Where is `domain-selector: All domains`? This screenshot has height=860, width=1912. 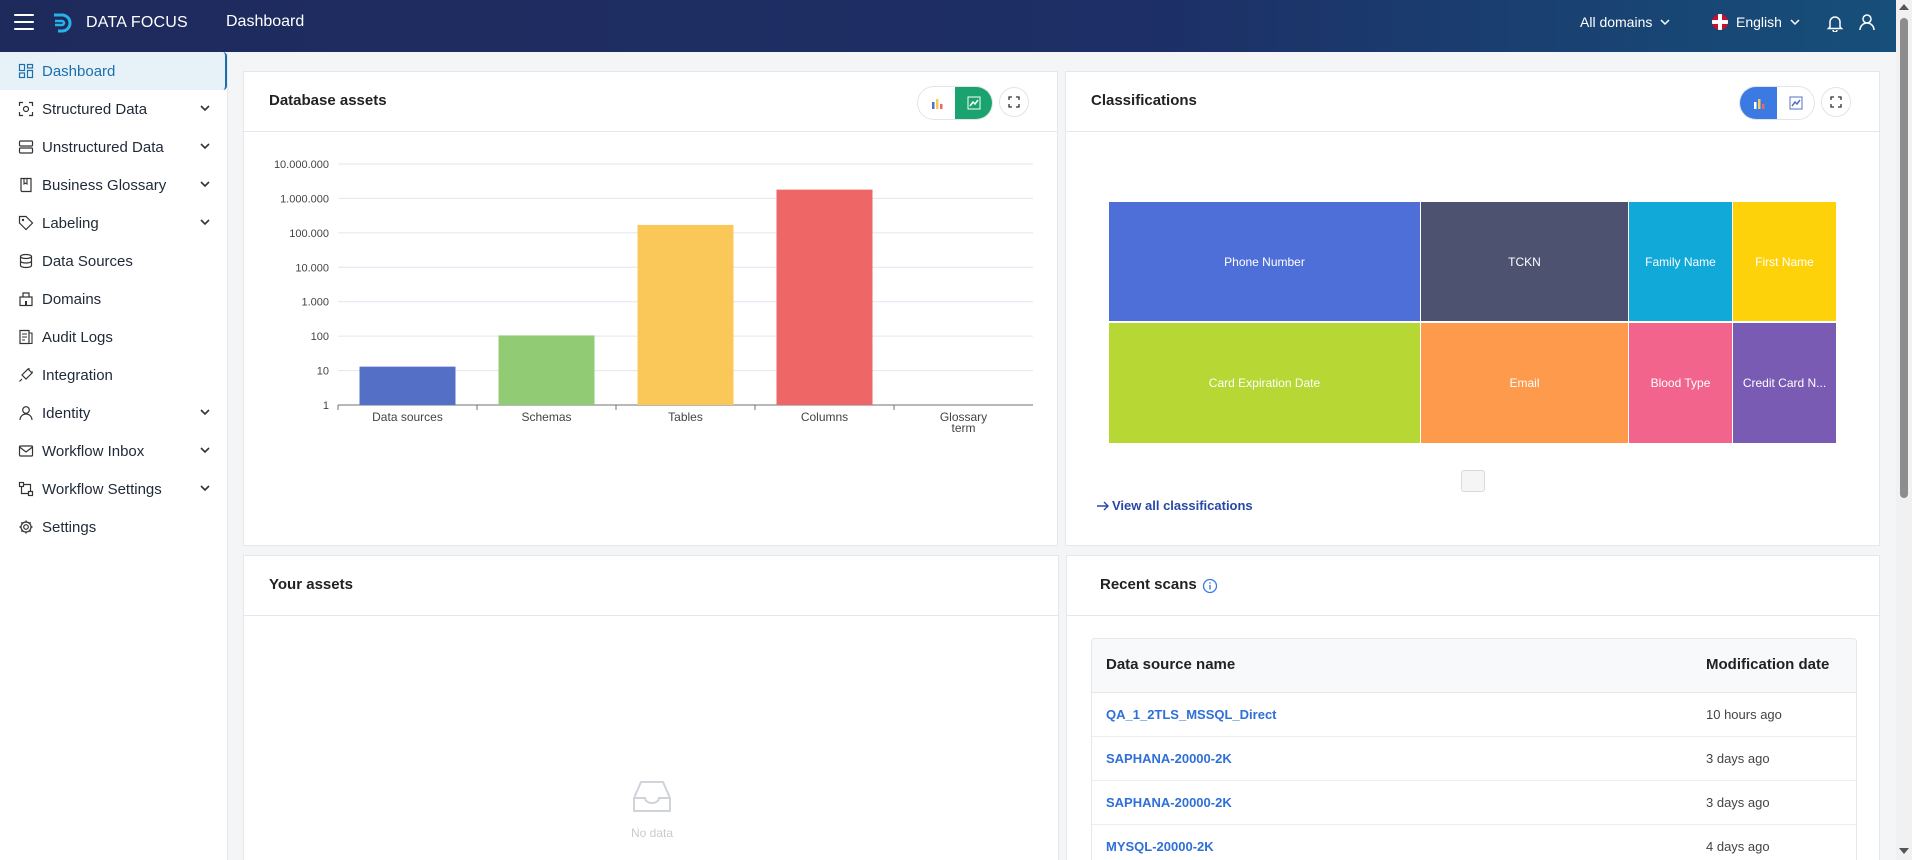
domain-selector: All domains is located at coordinates (1625, 22).